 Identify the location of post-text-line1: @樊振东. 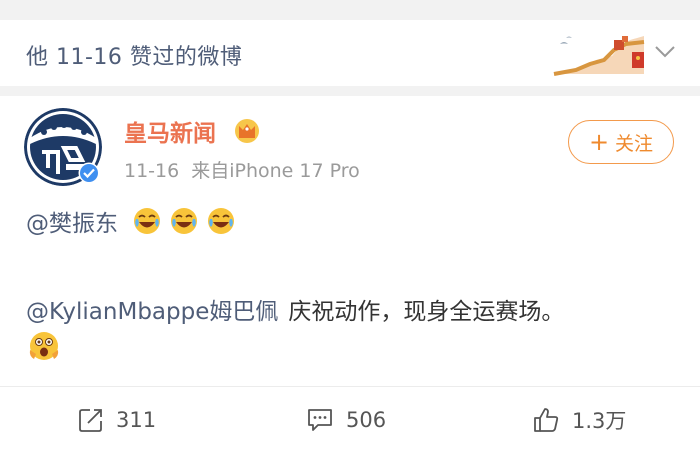
(131, 221).